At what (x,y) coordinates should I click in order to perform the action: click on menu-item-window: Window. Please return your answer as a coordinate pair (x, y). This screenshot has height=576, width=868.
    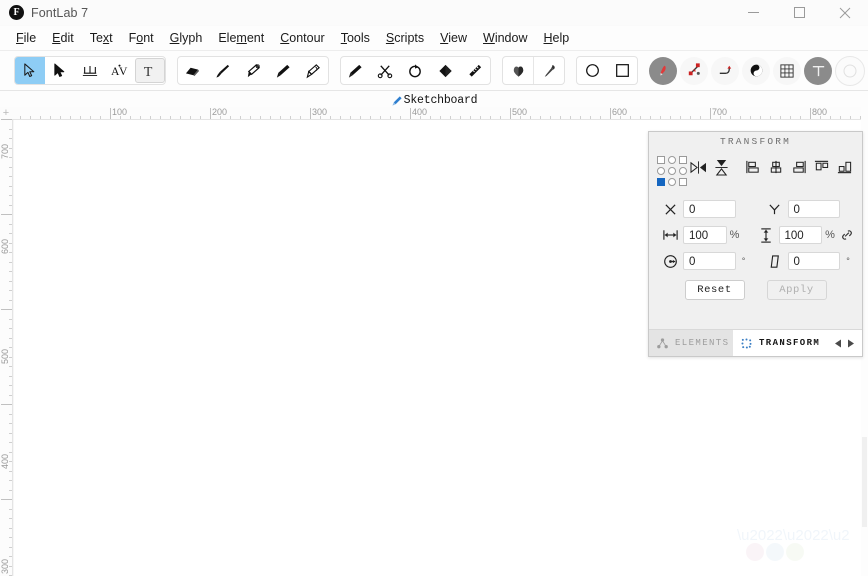
    Looking at the image, I should click on (505, 38).